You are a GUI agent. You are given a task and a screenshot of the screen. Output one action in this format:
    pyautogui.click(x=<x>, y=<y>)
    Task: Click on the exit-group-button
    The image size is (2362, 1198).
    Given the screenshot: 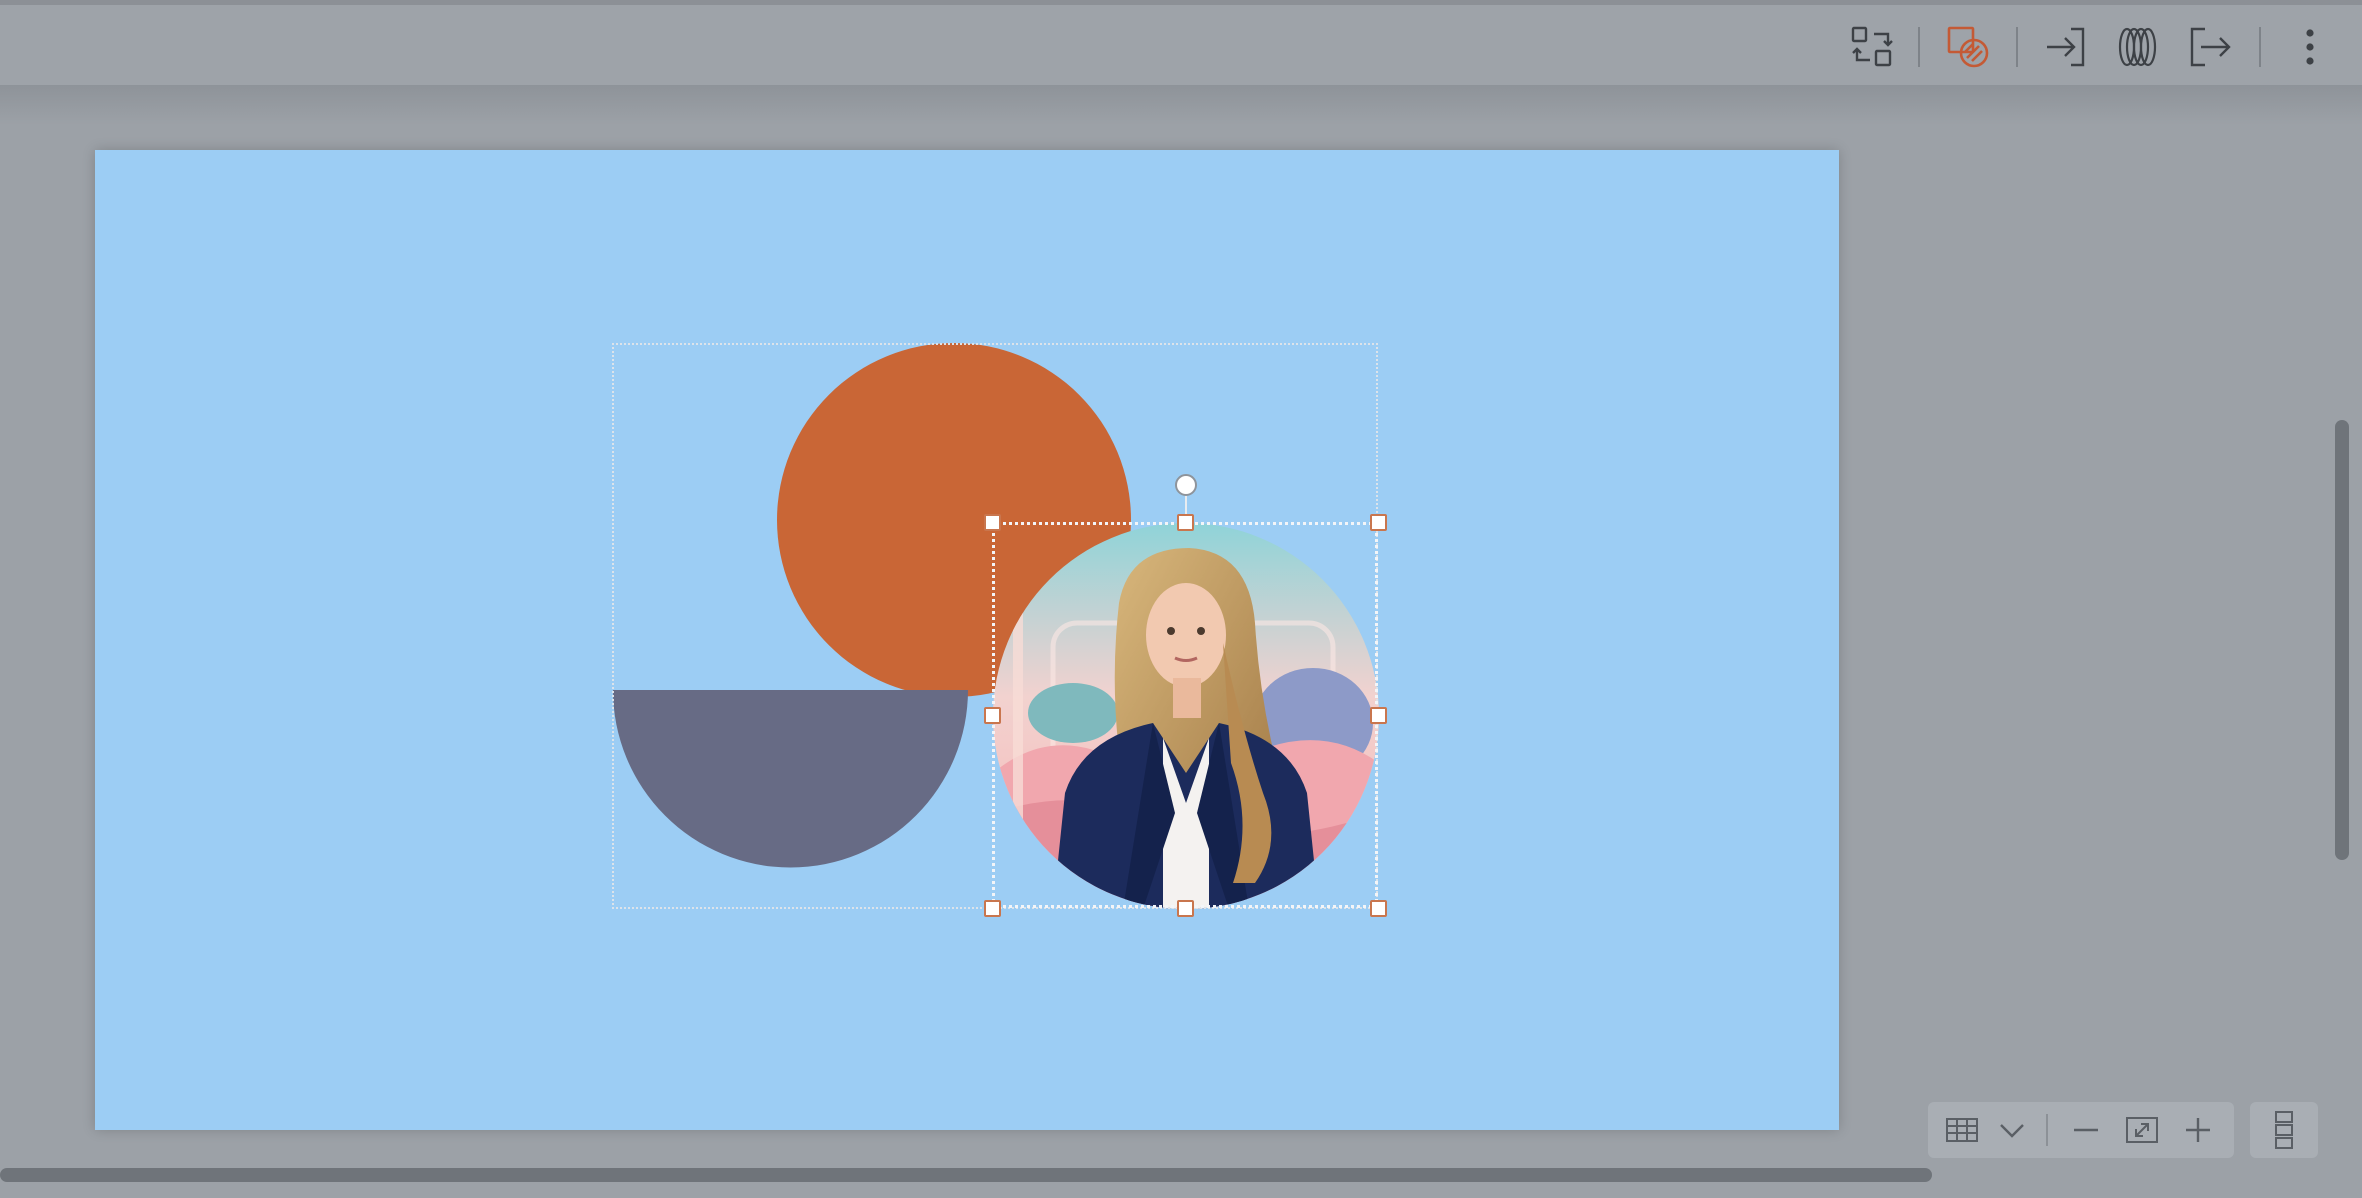 What is the action you would take?
    pyautogui.click(x=2210, y=47)
    